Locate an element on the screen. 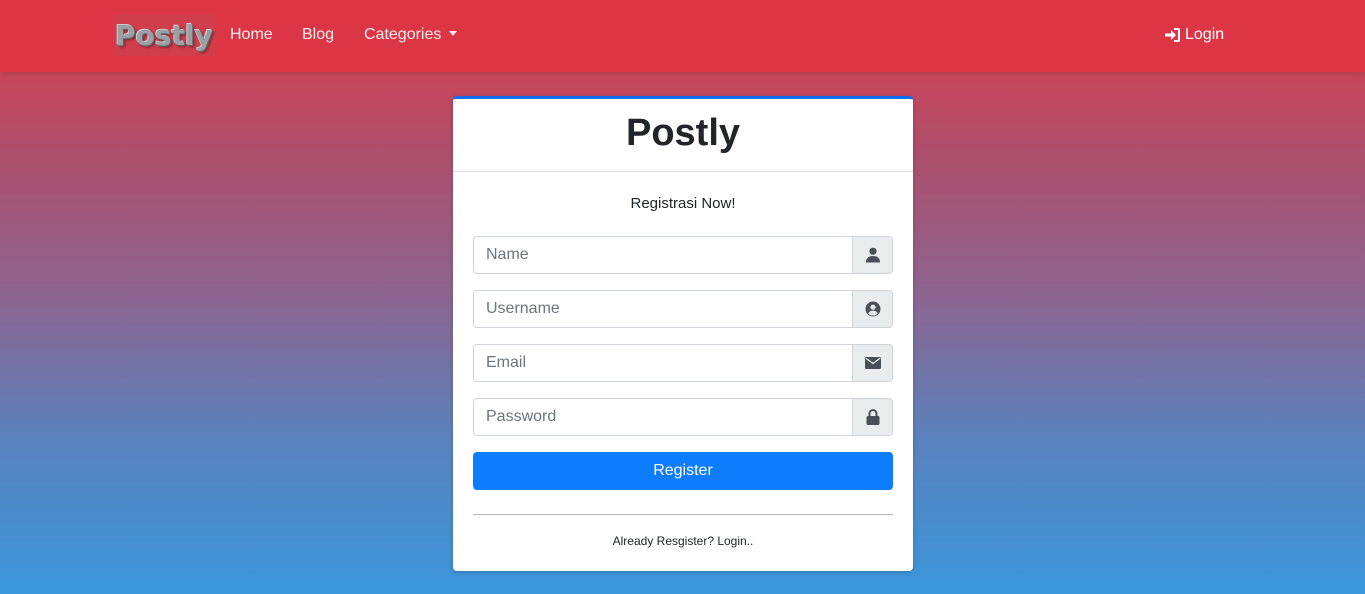 The image size is (1365, 594). register-button: Register is located at coordinates (683, 471).